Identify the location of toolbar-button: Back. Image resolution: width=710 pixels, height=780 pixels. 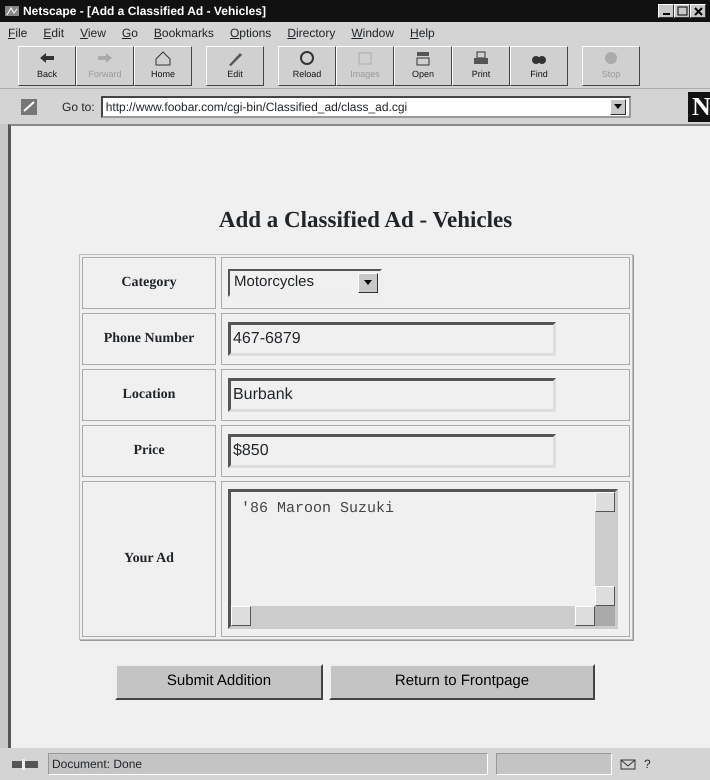
(47, 66).